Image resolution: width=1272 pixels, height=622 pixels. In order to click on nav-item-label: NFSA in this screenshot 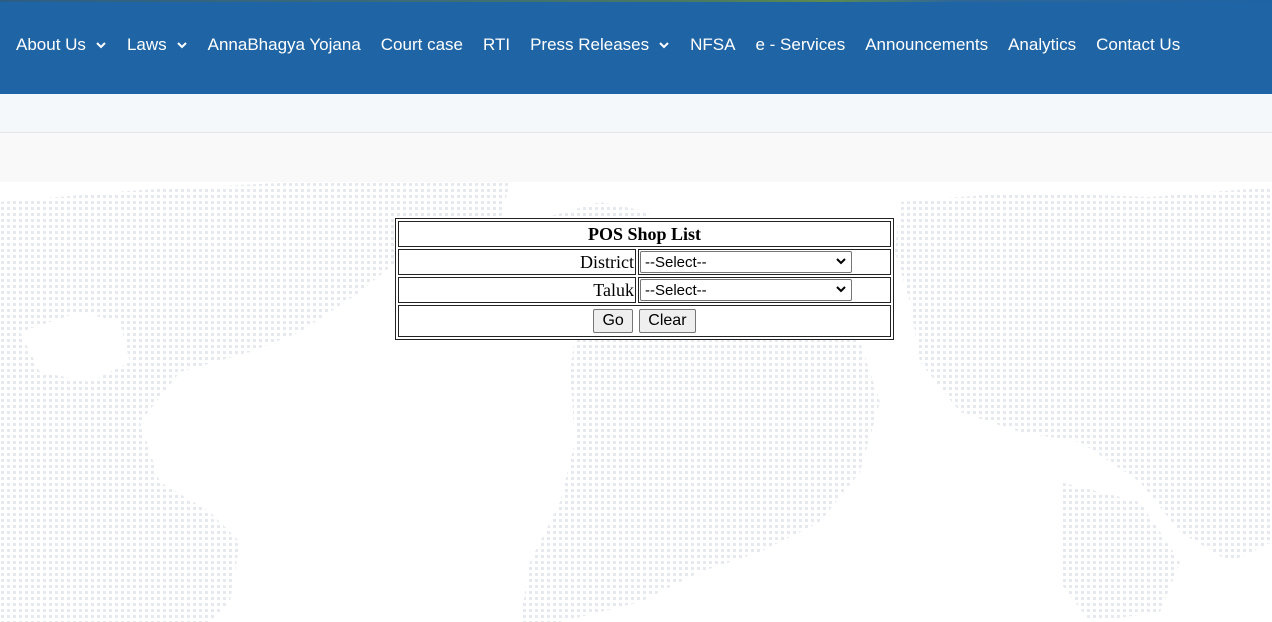, I will do `click(713, 44)`.